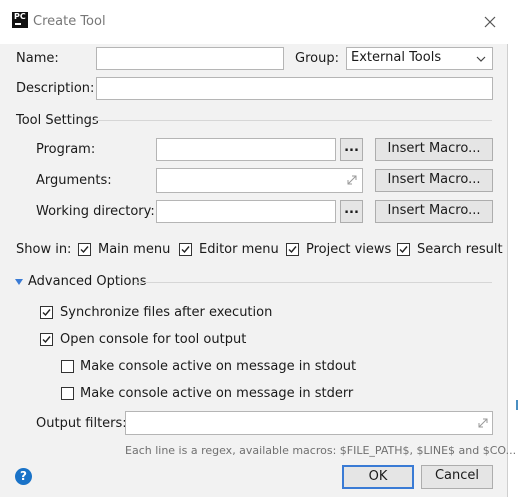 This screenshot has height=497, width=522. I want to click on main-menu-label: Main menu, so click(134, 249).